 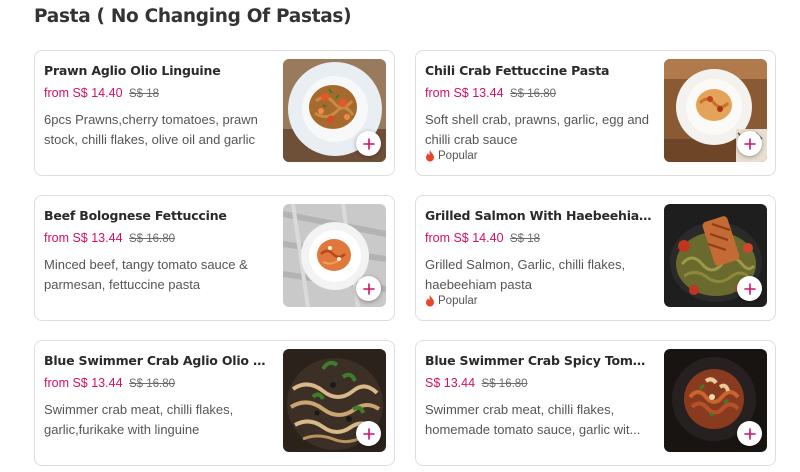 I want to click on section-title: Pasta ( No Changing Of Pastas), so click(x=193, y=16).